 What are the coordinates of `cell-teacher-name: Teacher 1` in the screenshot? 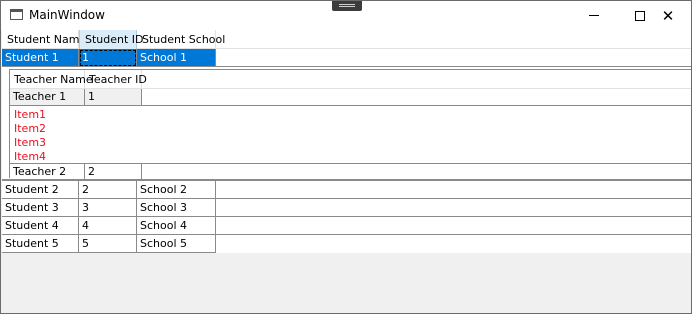 It's located at (47, 97).